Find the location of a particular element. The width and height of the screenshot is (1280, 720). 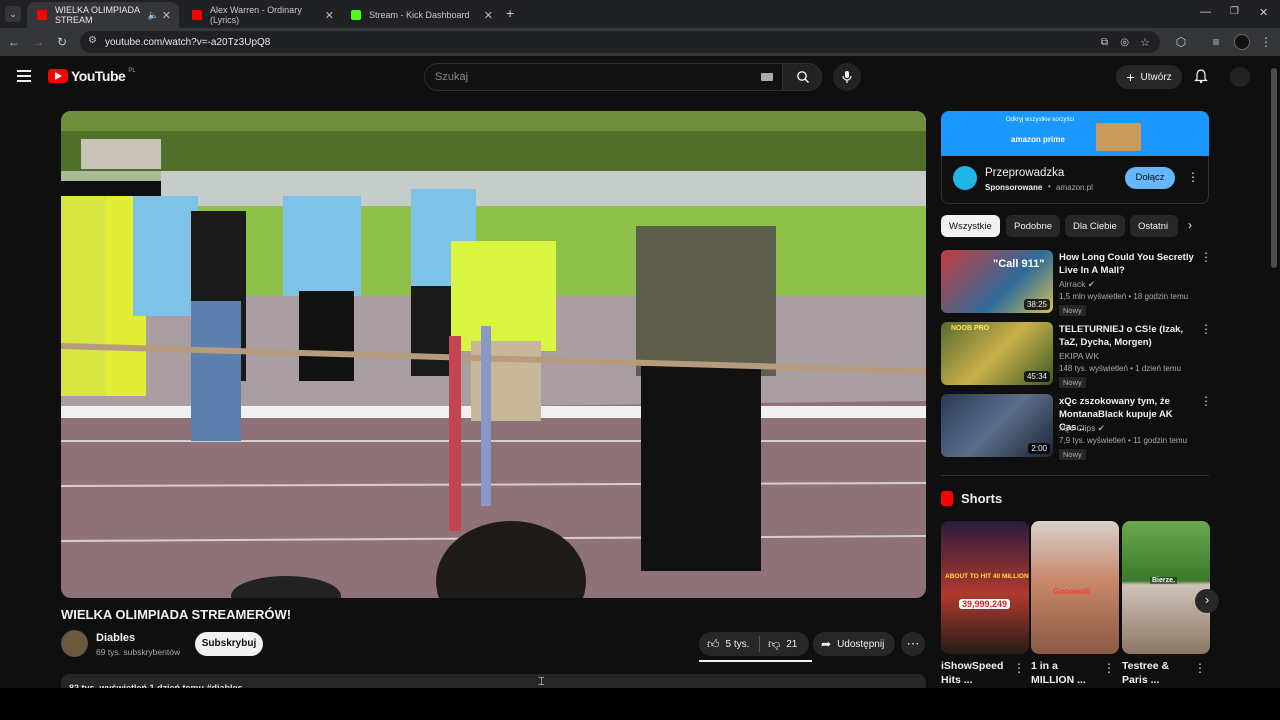

video-title: WIELKA OLIMPIADA STREAMERÓW! is located at coordinates (176, 614).